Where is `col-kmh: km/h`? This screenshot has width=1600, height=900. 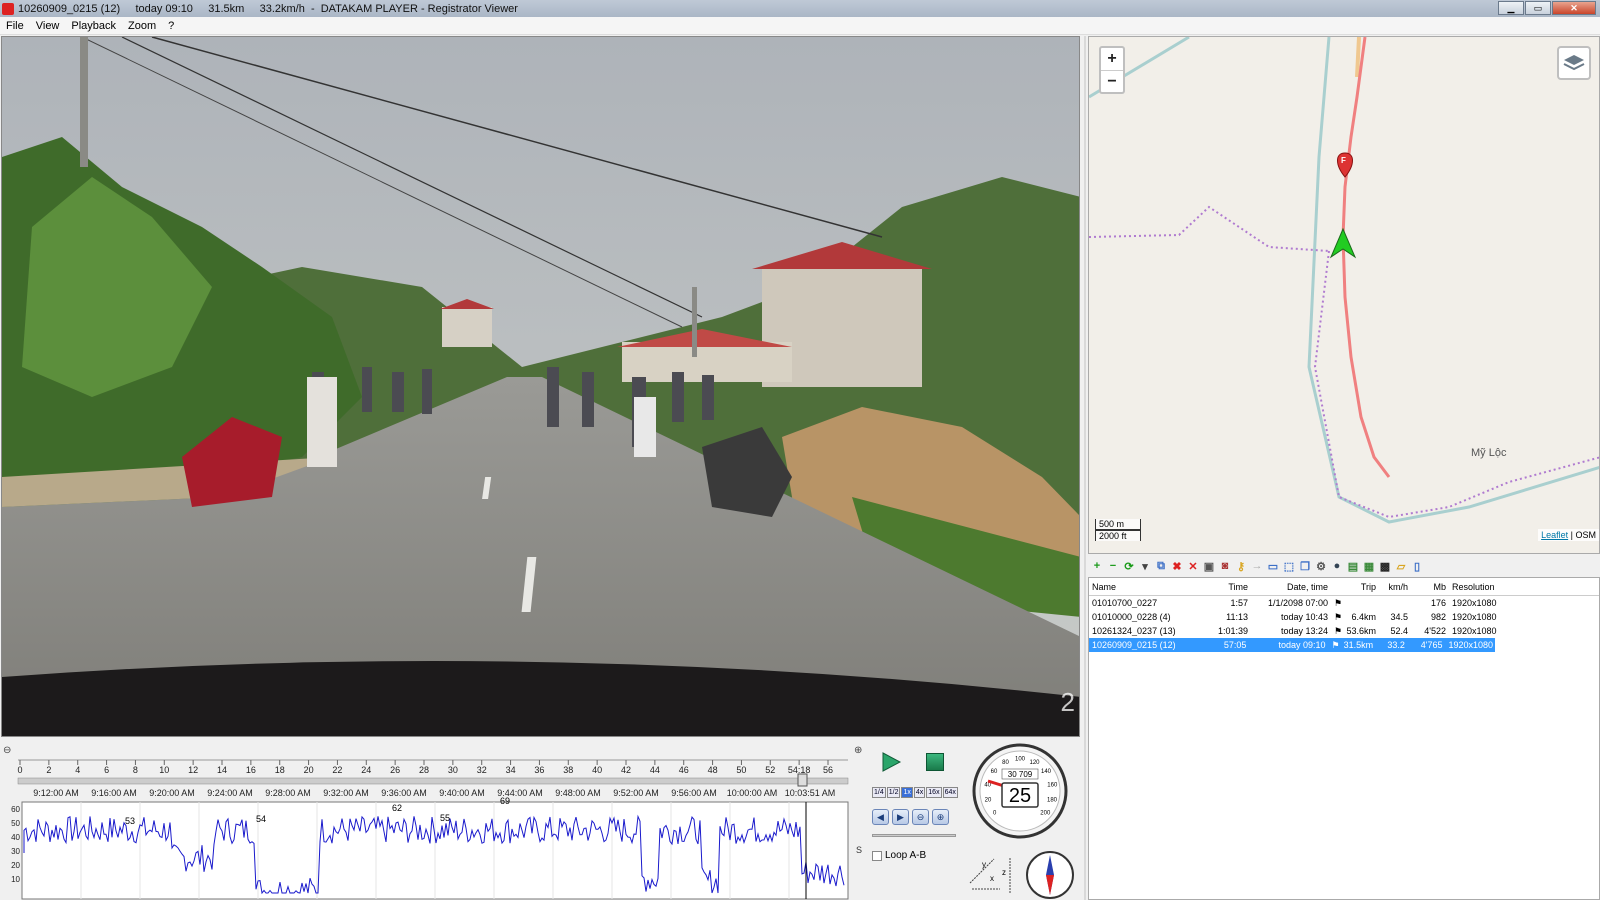 col-kmh: km/h is located at coordinates (1395, 587).